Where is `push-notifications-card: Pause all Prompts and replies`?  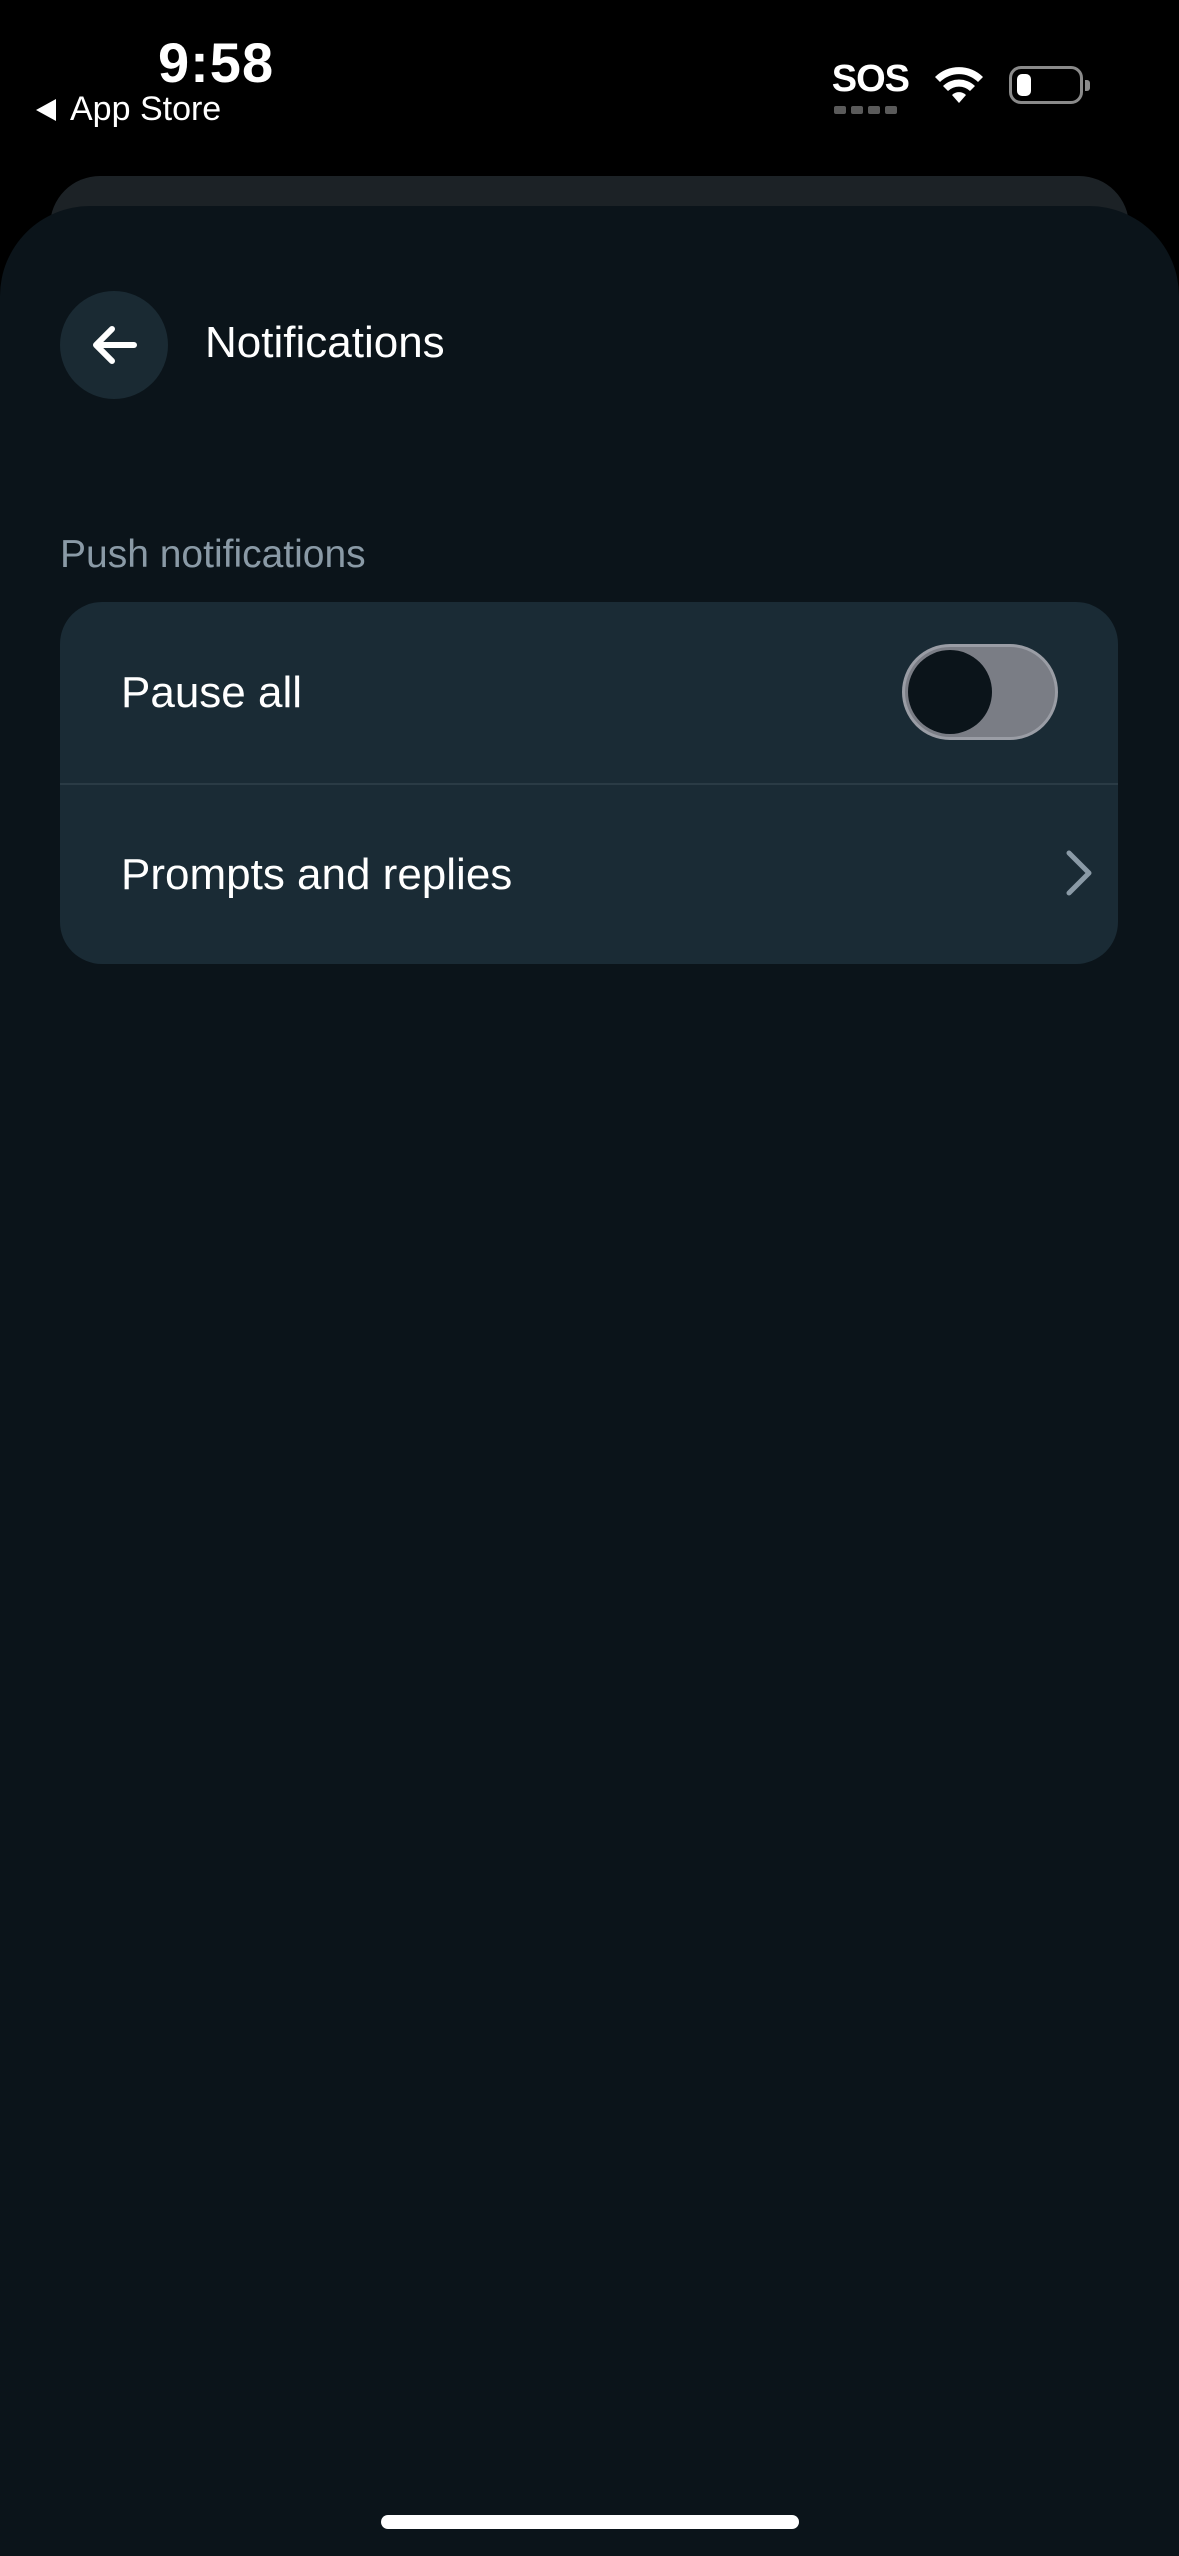 push-notifications-card: Pause all Prompts and replies is located at coordinates (589, 783).